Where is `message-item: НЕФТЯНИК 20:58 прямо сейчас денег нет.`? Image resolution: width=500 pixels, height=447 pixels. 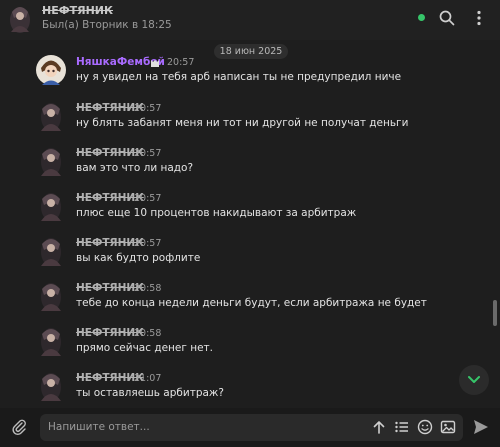
message-item: НЕФТЯНИК 20:58 прямо сейчас денег нет. is located at coordinates (245, 347).